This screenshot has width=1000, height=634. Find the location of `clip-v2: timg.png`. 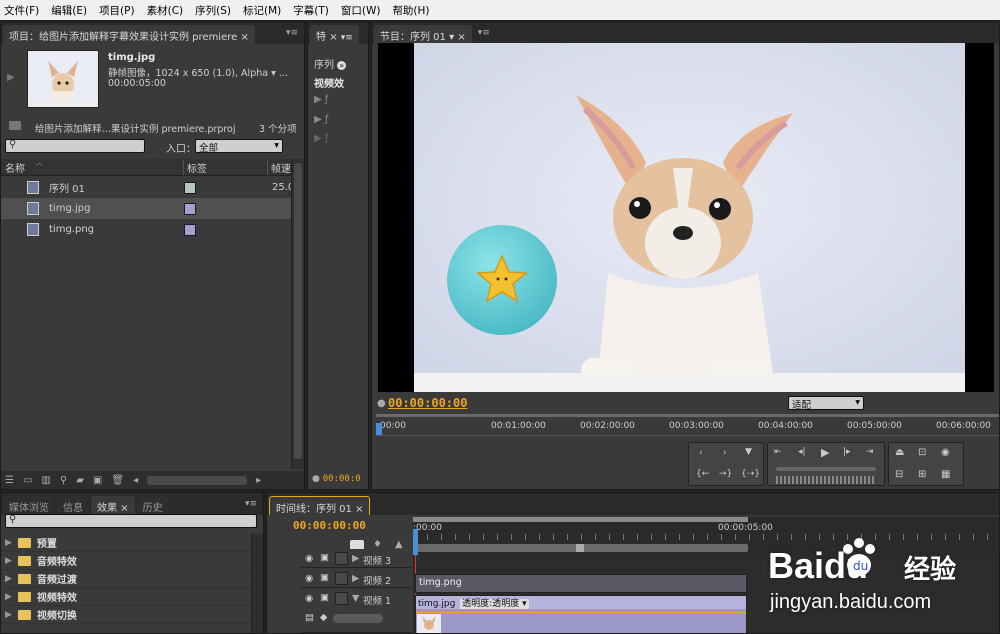

clip-v2: timg.png is located at coordinates (581, 583).